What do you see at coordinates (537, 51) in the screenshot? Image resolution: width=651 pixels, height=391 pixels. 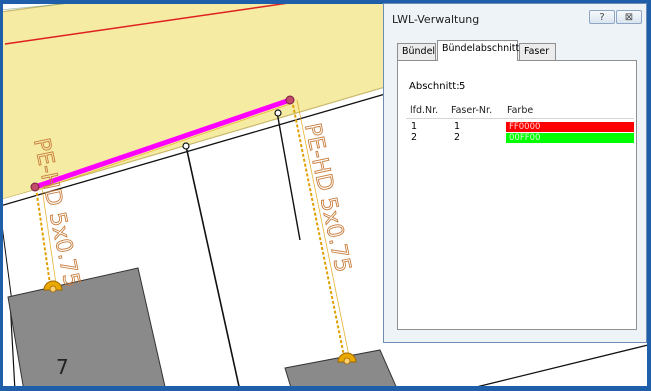 I see `tab-faser: Faser` at bounding box center [537, 51].